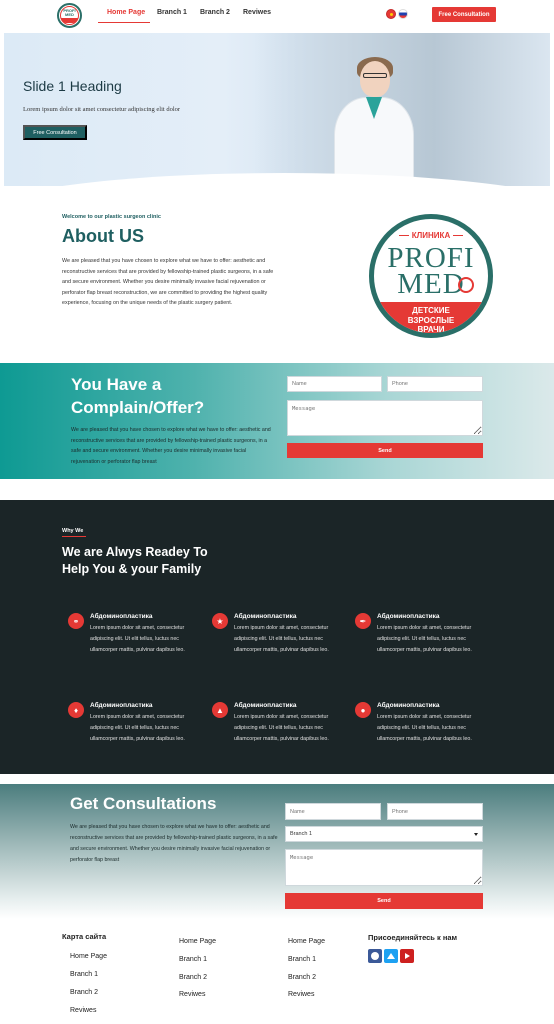 The image size is (554, 1024). What do you see at coordinates (333, 811) in the screenshot?
I see `consult-name-input` at bounding box center [333, 811].